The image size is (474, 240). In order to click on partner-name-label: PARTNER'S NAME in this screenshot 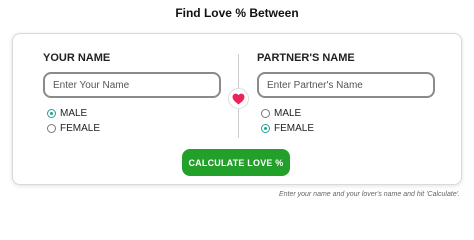, I will do `click(306, 58)`.